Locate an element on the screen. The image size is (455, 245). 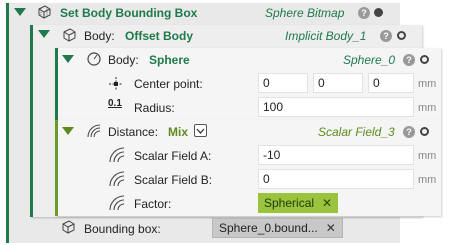
sphere-body-label: Body: is located at coordinates (123, 60).